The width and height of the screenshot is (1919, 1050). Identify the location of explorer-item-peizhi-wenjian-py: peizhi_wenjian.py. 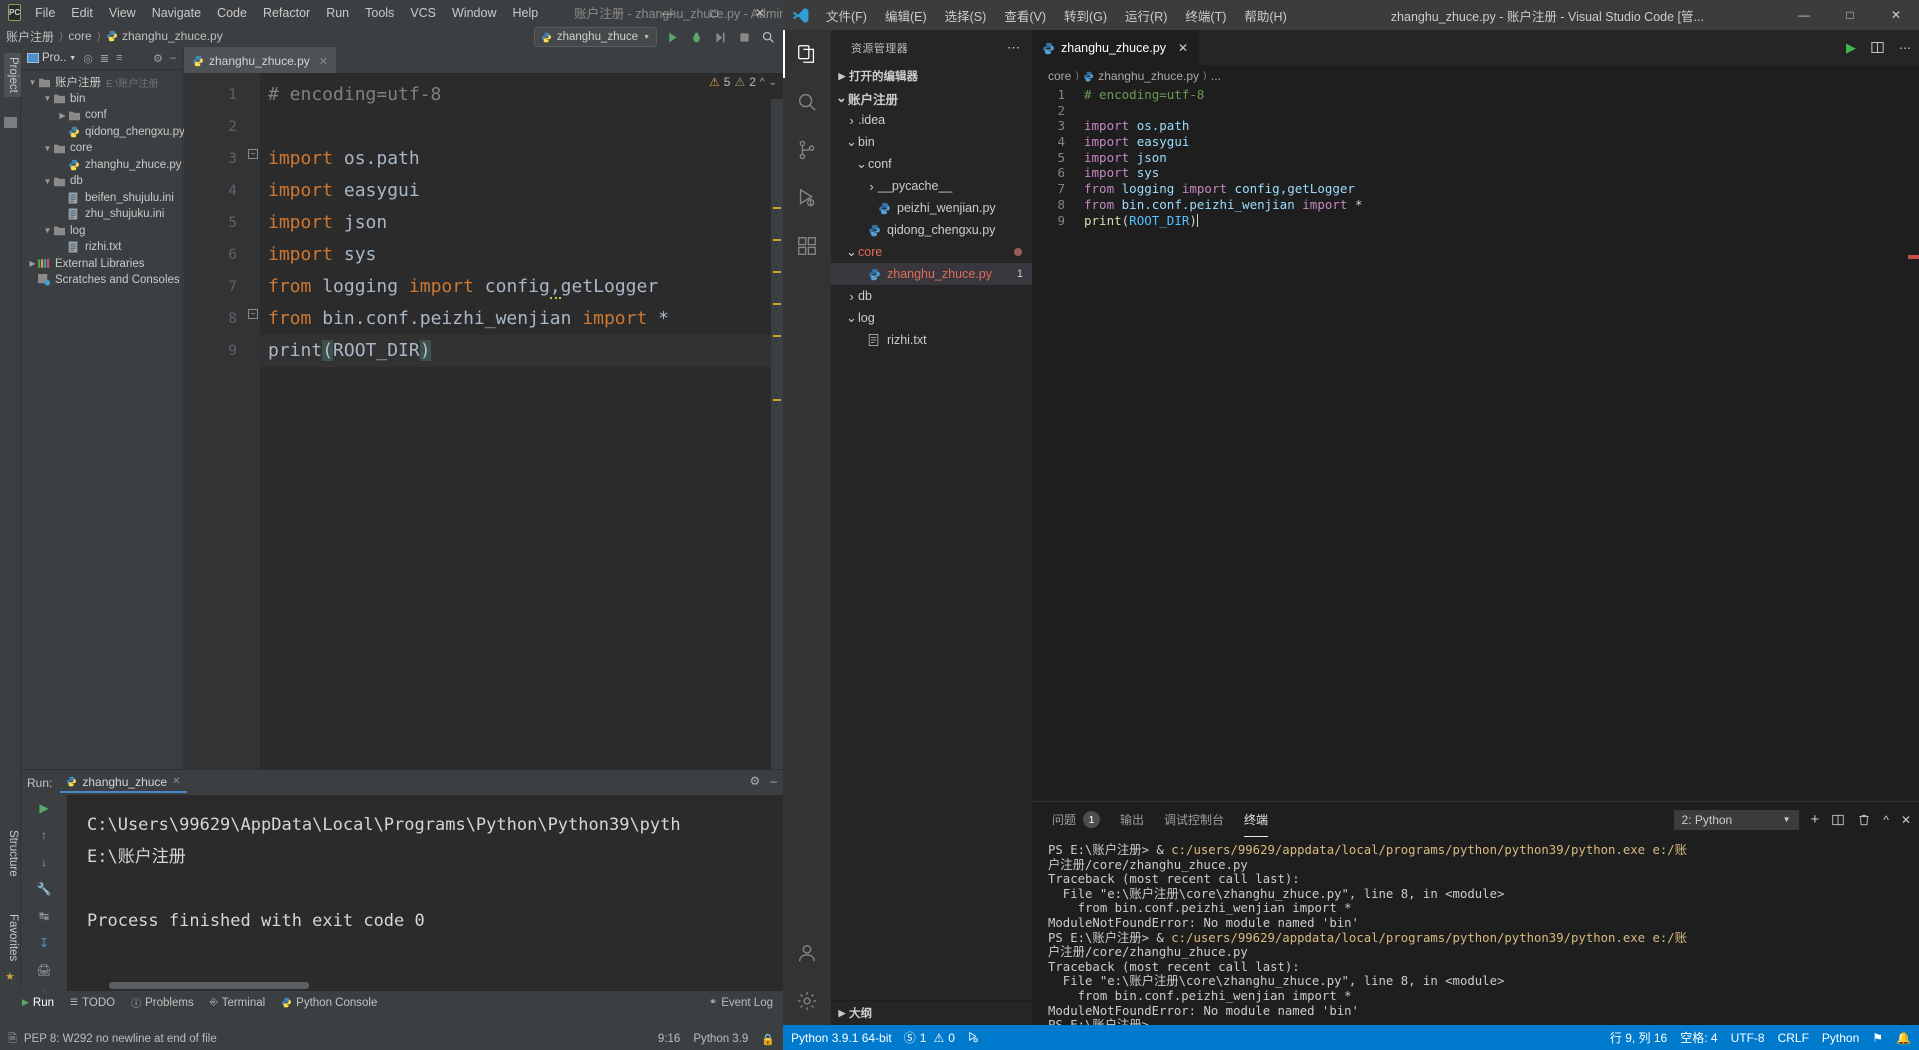
(931, 208).